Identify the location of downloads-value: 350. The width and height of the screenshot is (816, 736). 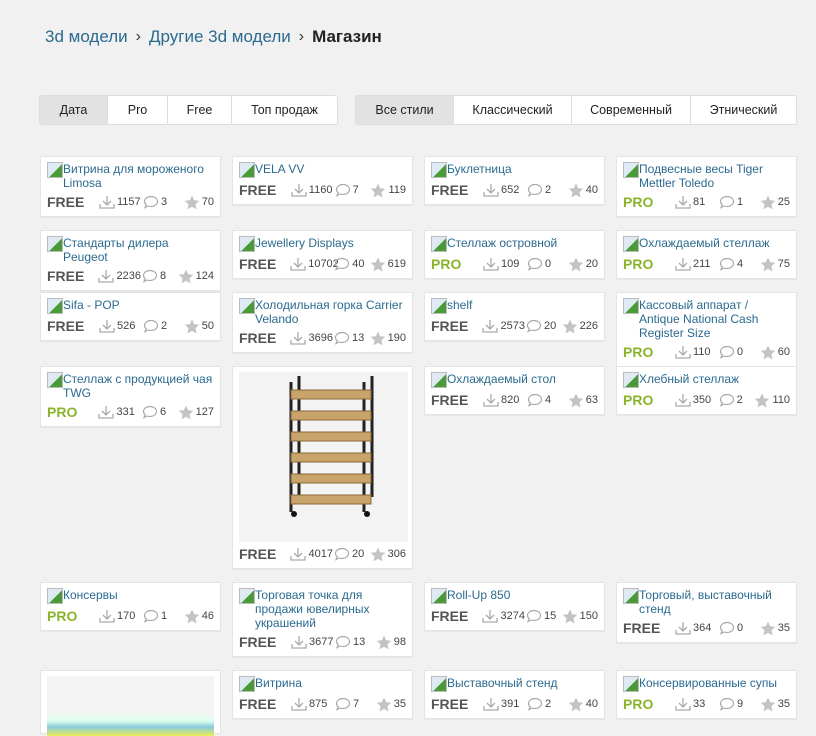
(702, 400).